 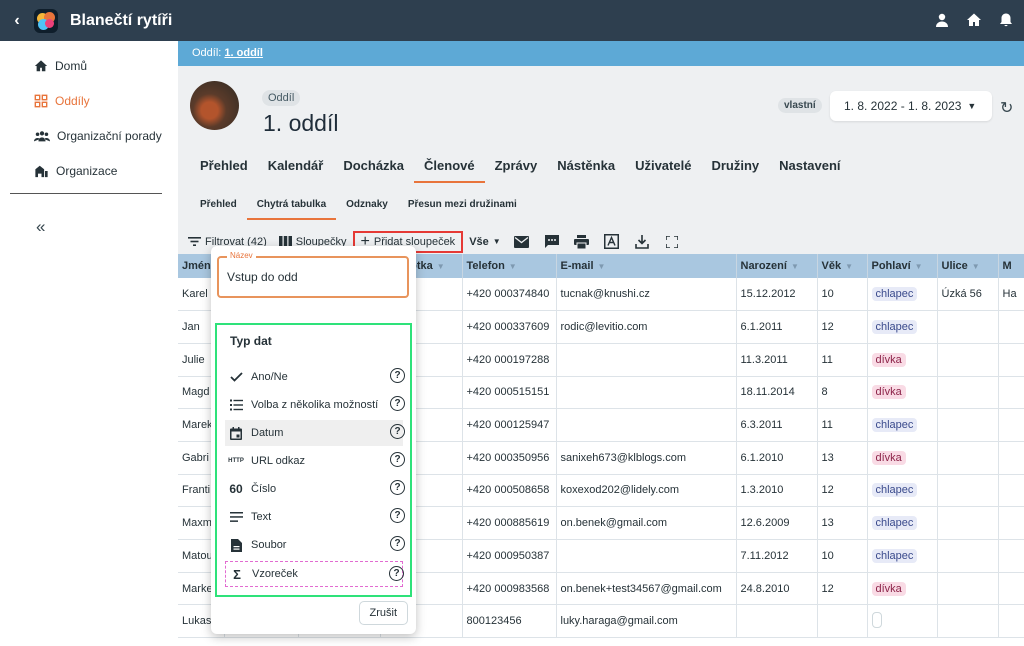 I want to click on subtab-transfer: Přesun mezi družinami, so click(x=462, y=208).